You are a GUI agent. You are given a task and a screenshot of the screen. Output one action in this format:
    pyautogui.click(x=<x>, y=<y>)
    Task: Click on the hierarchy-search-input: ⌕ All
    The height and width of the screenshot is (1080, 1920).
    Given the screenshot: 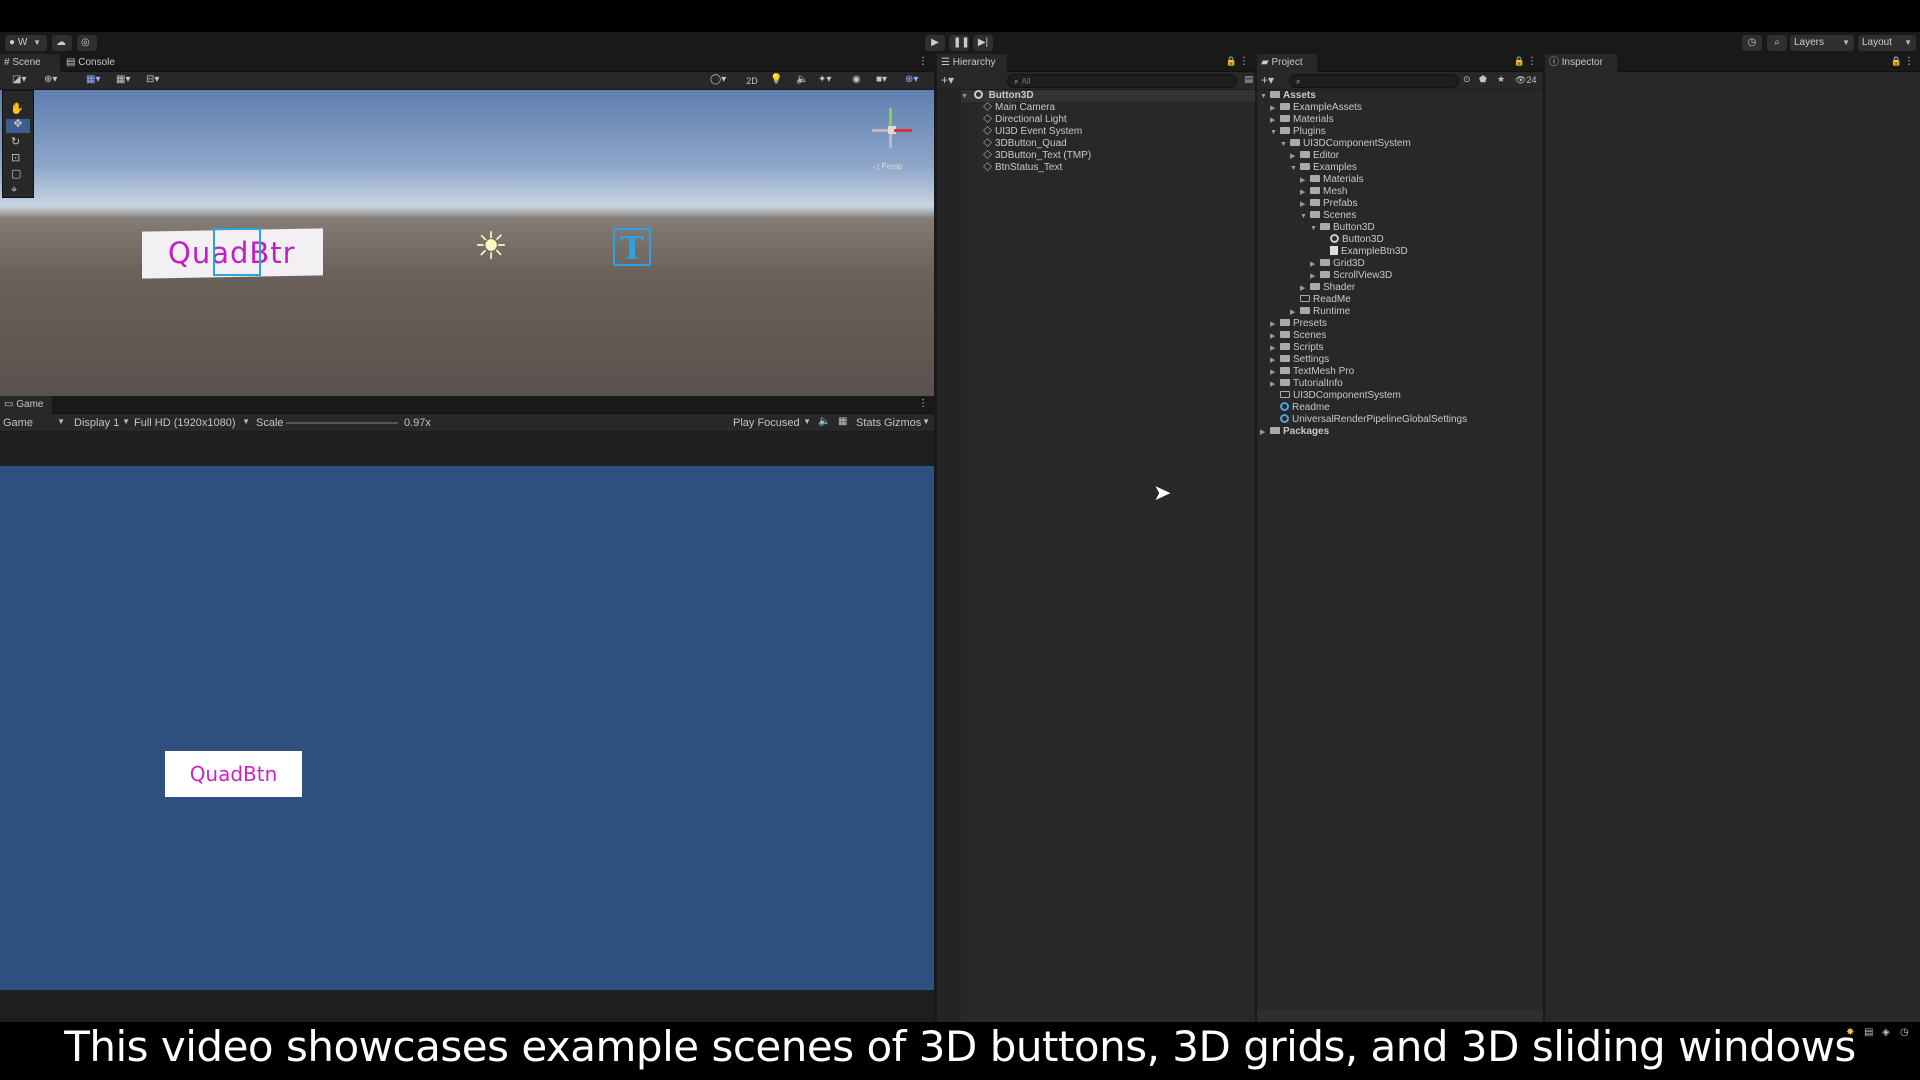 What is the action you would take?
    pyautogui.click(x=1122, y=81)
    